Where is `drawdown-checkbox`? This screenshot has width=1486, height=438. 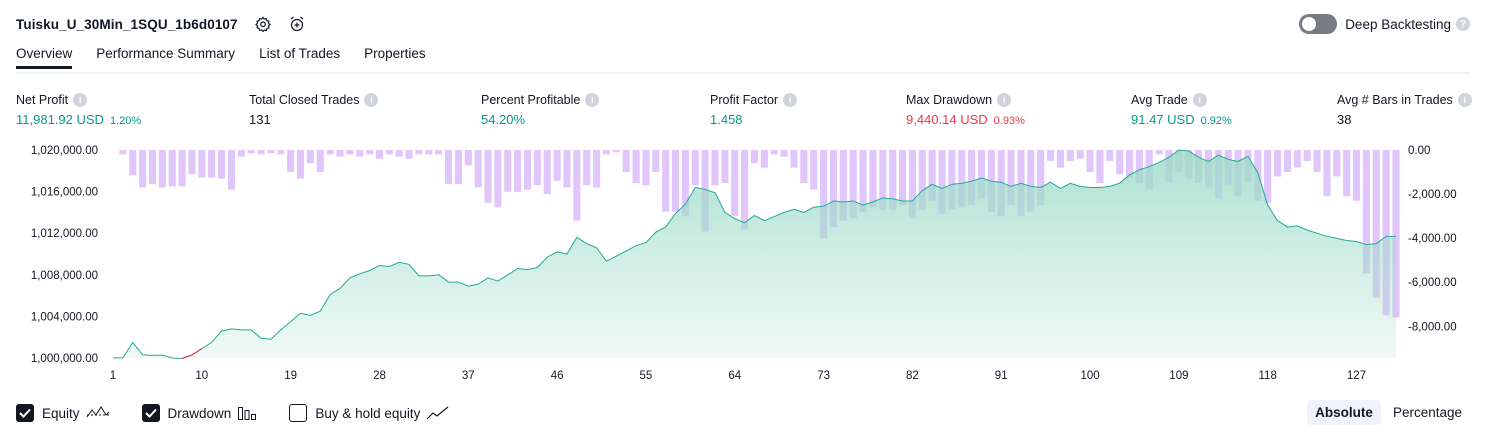 drawdown-checkbox is located at coordinates (150, 413).